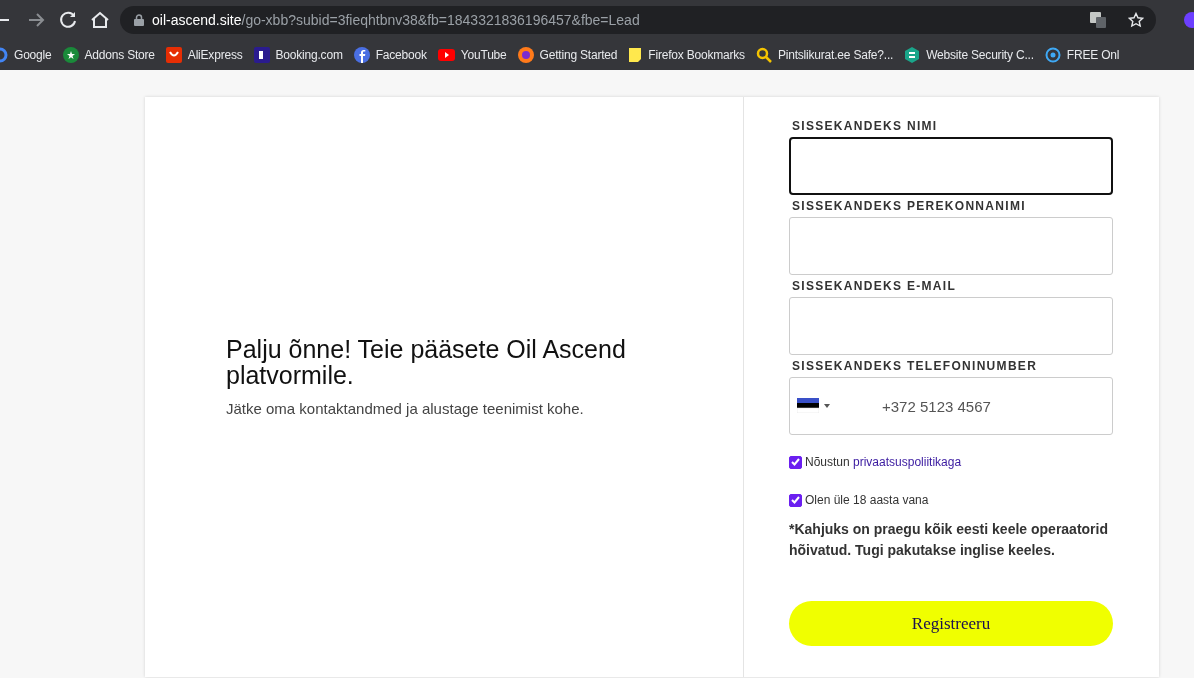 The height and width of the screenshot is (678, 1194). I want to click on checkbox-label: Nõustun privaatsuspoliitikaga, so click(883, 462).